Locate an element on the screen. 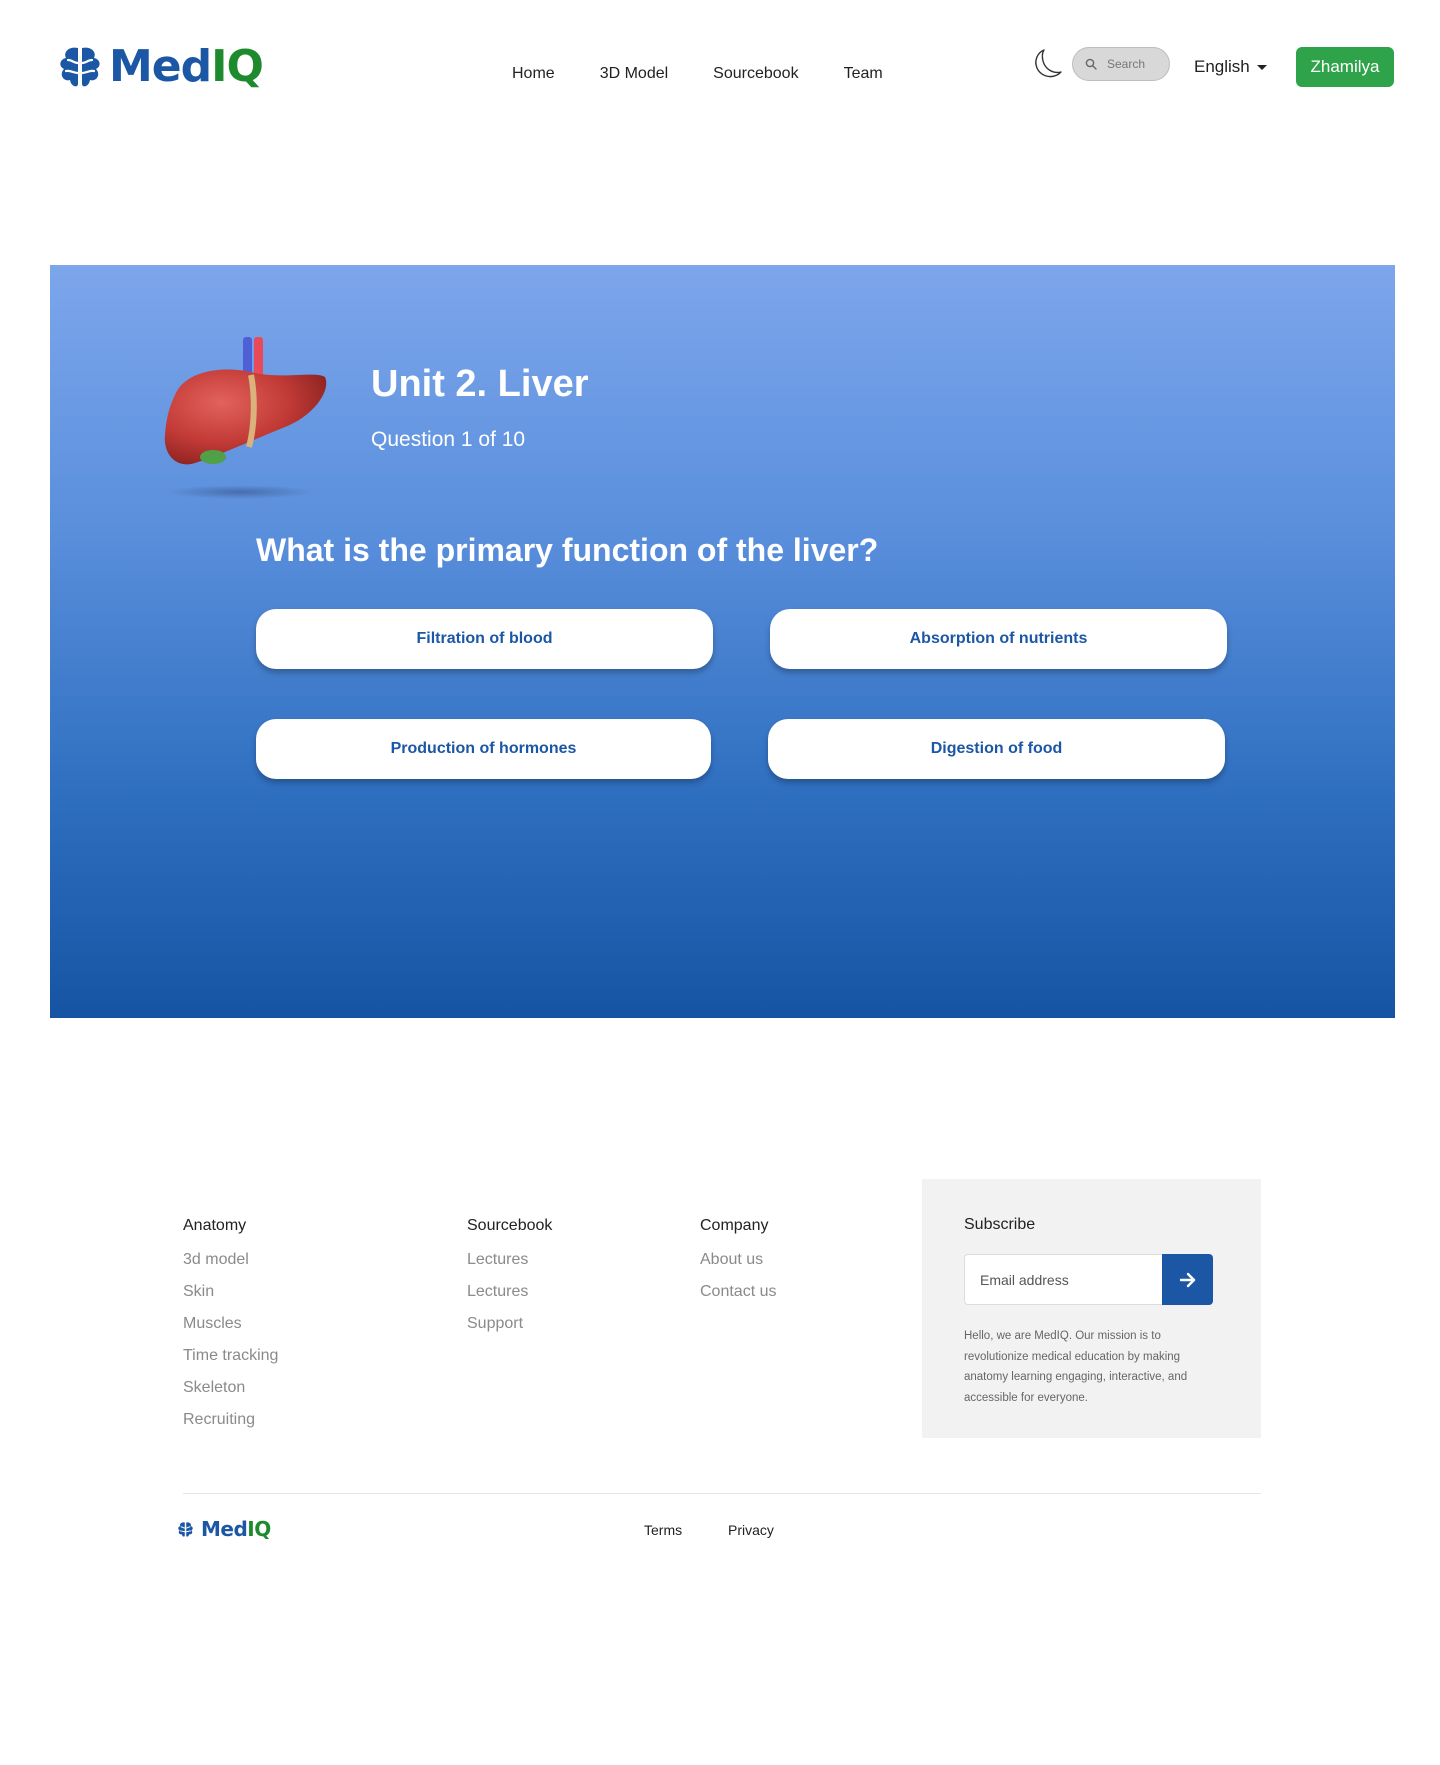 Image resolution: width=1440 pixels, height=1765 pixels. answer-option-4: Digestion of food is located at coordinates (996, 749).